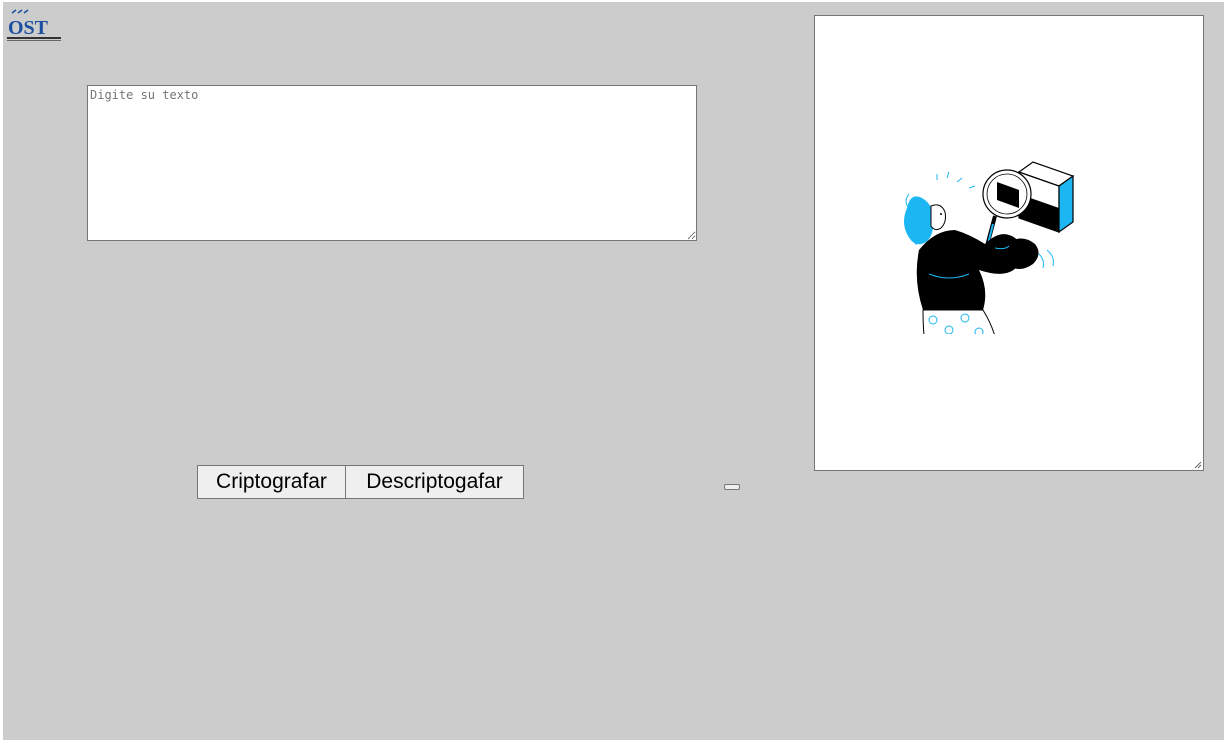 The image size is (1224, 740). What do you see at coordinates (1198, 465) in the screenshot?
I see `resize-grip-icon` at bounding box center [1198, 465].